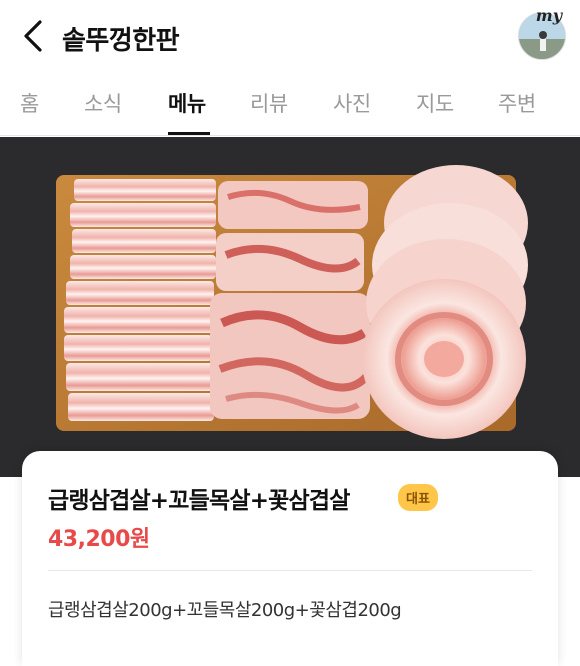 The image size is (580, 666). Describe the element at coordinates (29, 103) in the screenshot. I see `tab-home: 홈` at that location.